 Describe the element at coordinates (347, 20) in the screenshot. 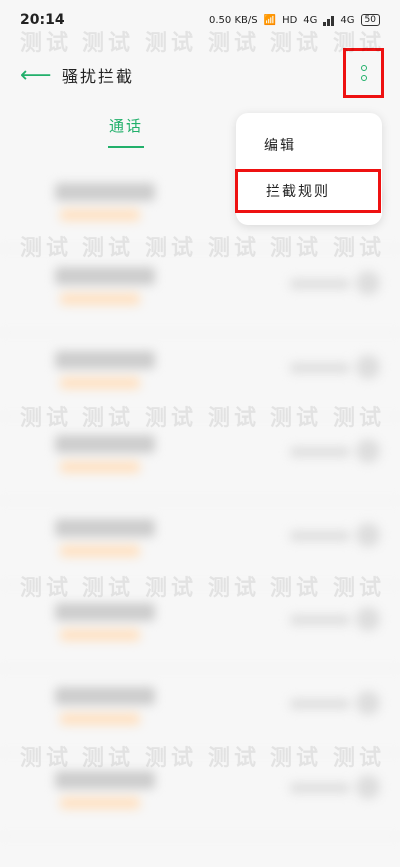

I see `network-type-2: 4G` at that location.